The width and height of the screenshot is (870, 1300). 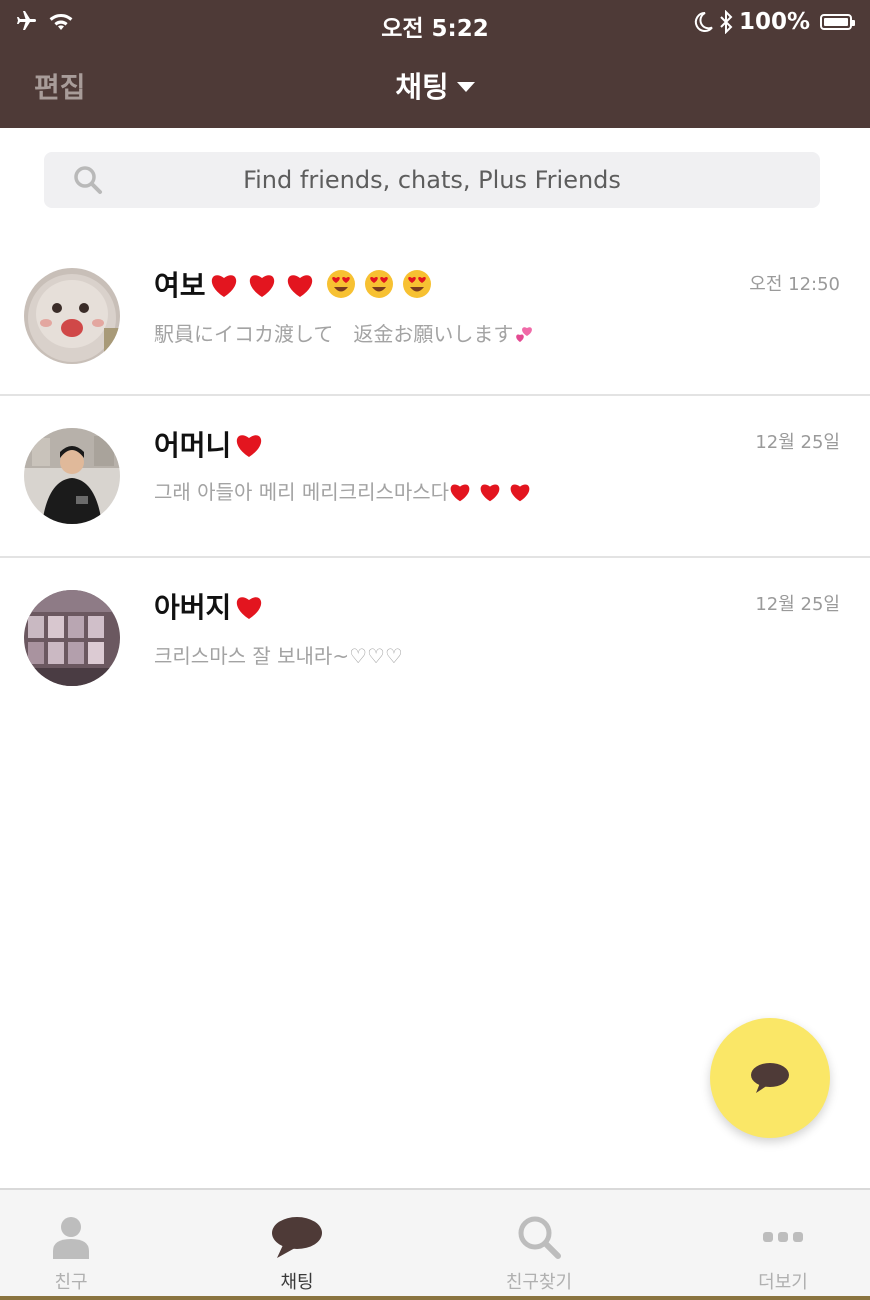 I want to click on tab-bar: 친구 채팅 친구찾기 더보기, so click(x=435, y=1244).